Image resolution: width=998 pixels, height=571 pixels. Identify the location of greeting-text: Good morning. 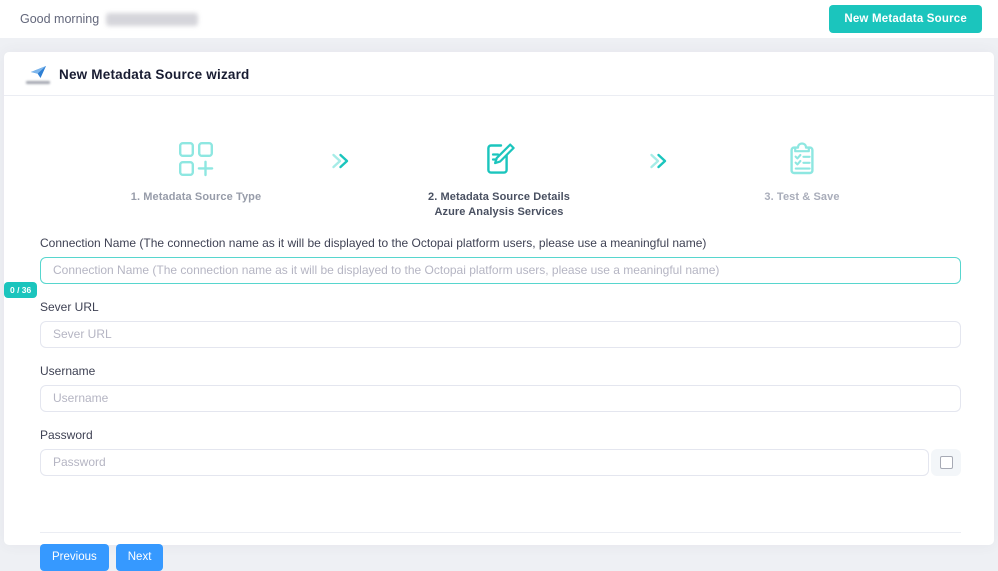
(60, 19).